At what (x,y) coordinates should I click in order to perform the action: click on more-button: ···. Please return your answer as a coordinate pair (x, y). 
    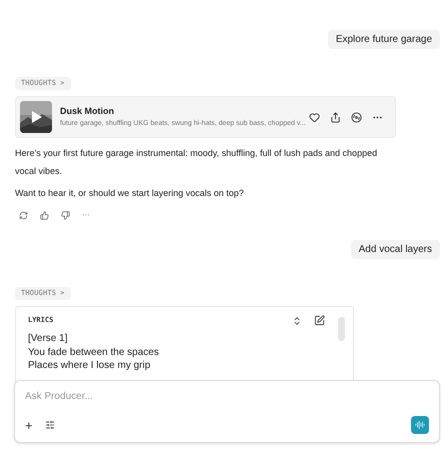
    Looking at the image, I should click on (86, 215).